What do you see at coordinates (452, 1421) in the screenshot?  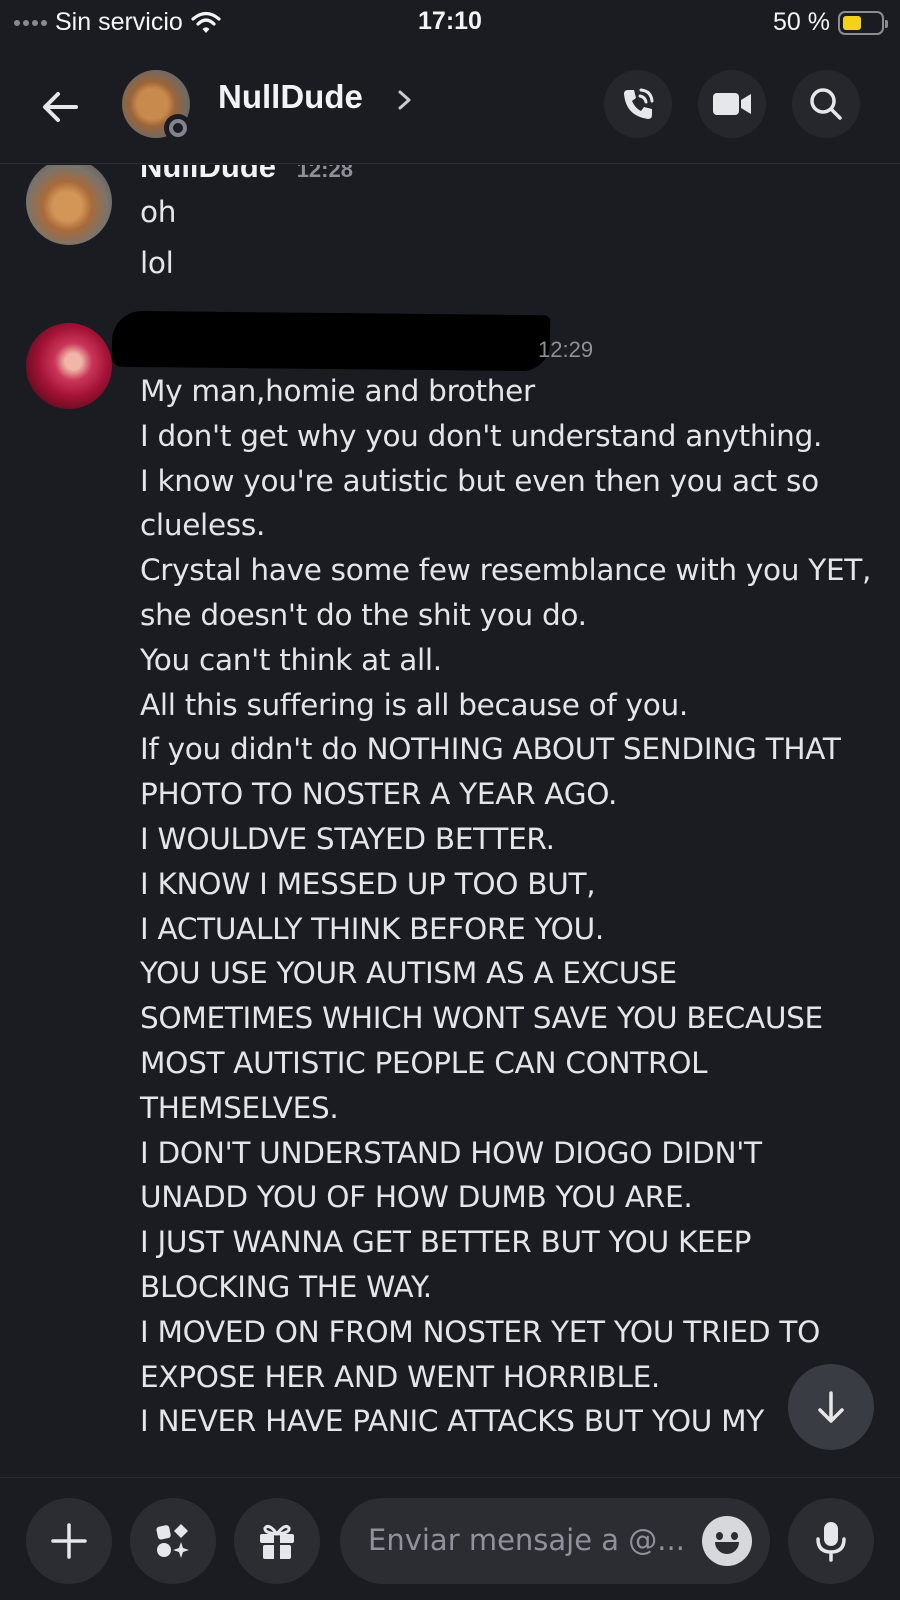 I see `message-line: I NEVER HAVE PANIC ATTACKS BUT YOU MY` at bounding box center [452, 1421].